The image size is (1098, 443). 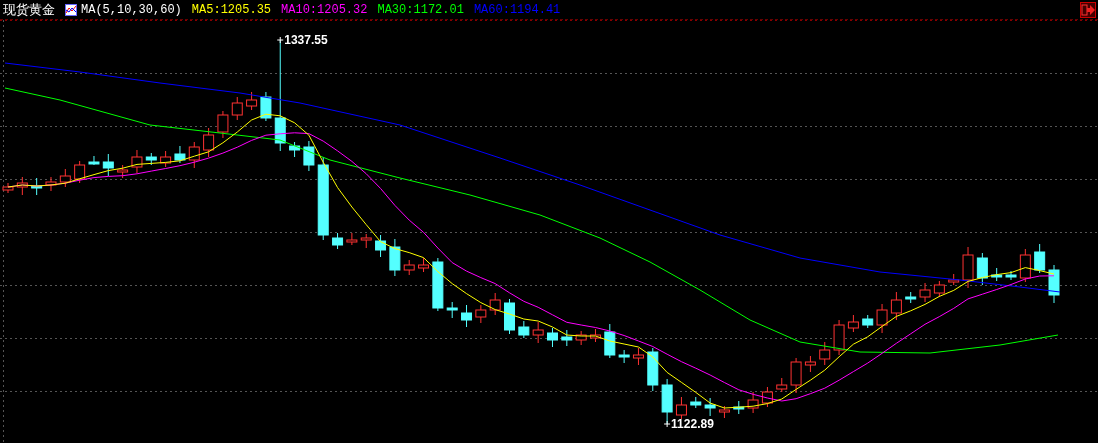 I want to click on exit-icon, so click(x=1088, y=9).